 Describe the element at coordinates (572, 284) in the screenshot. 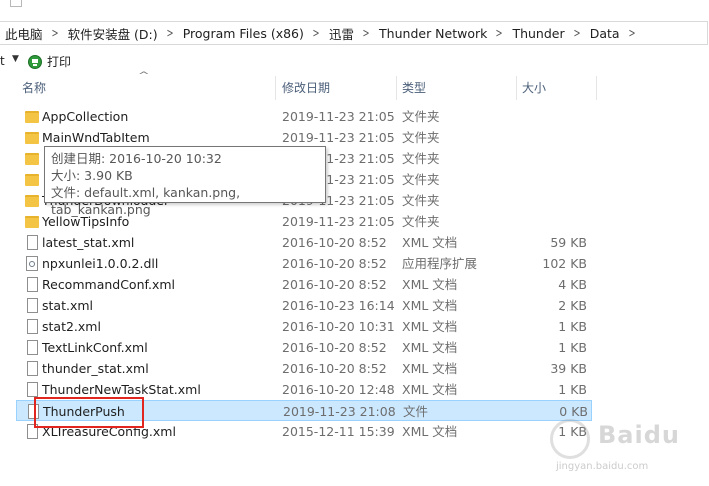

I see `file-size: 4 KB` at that location.